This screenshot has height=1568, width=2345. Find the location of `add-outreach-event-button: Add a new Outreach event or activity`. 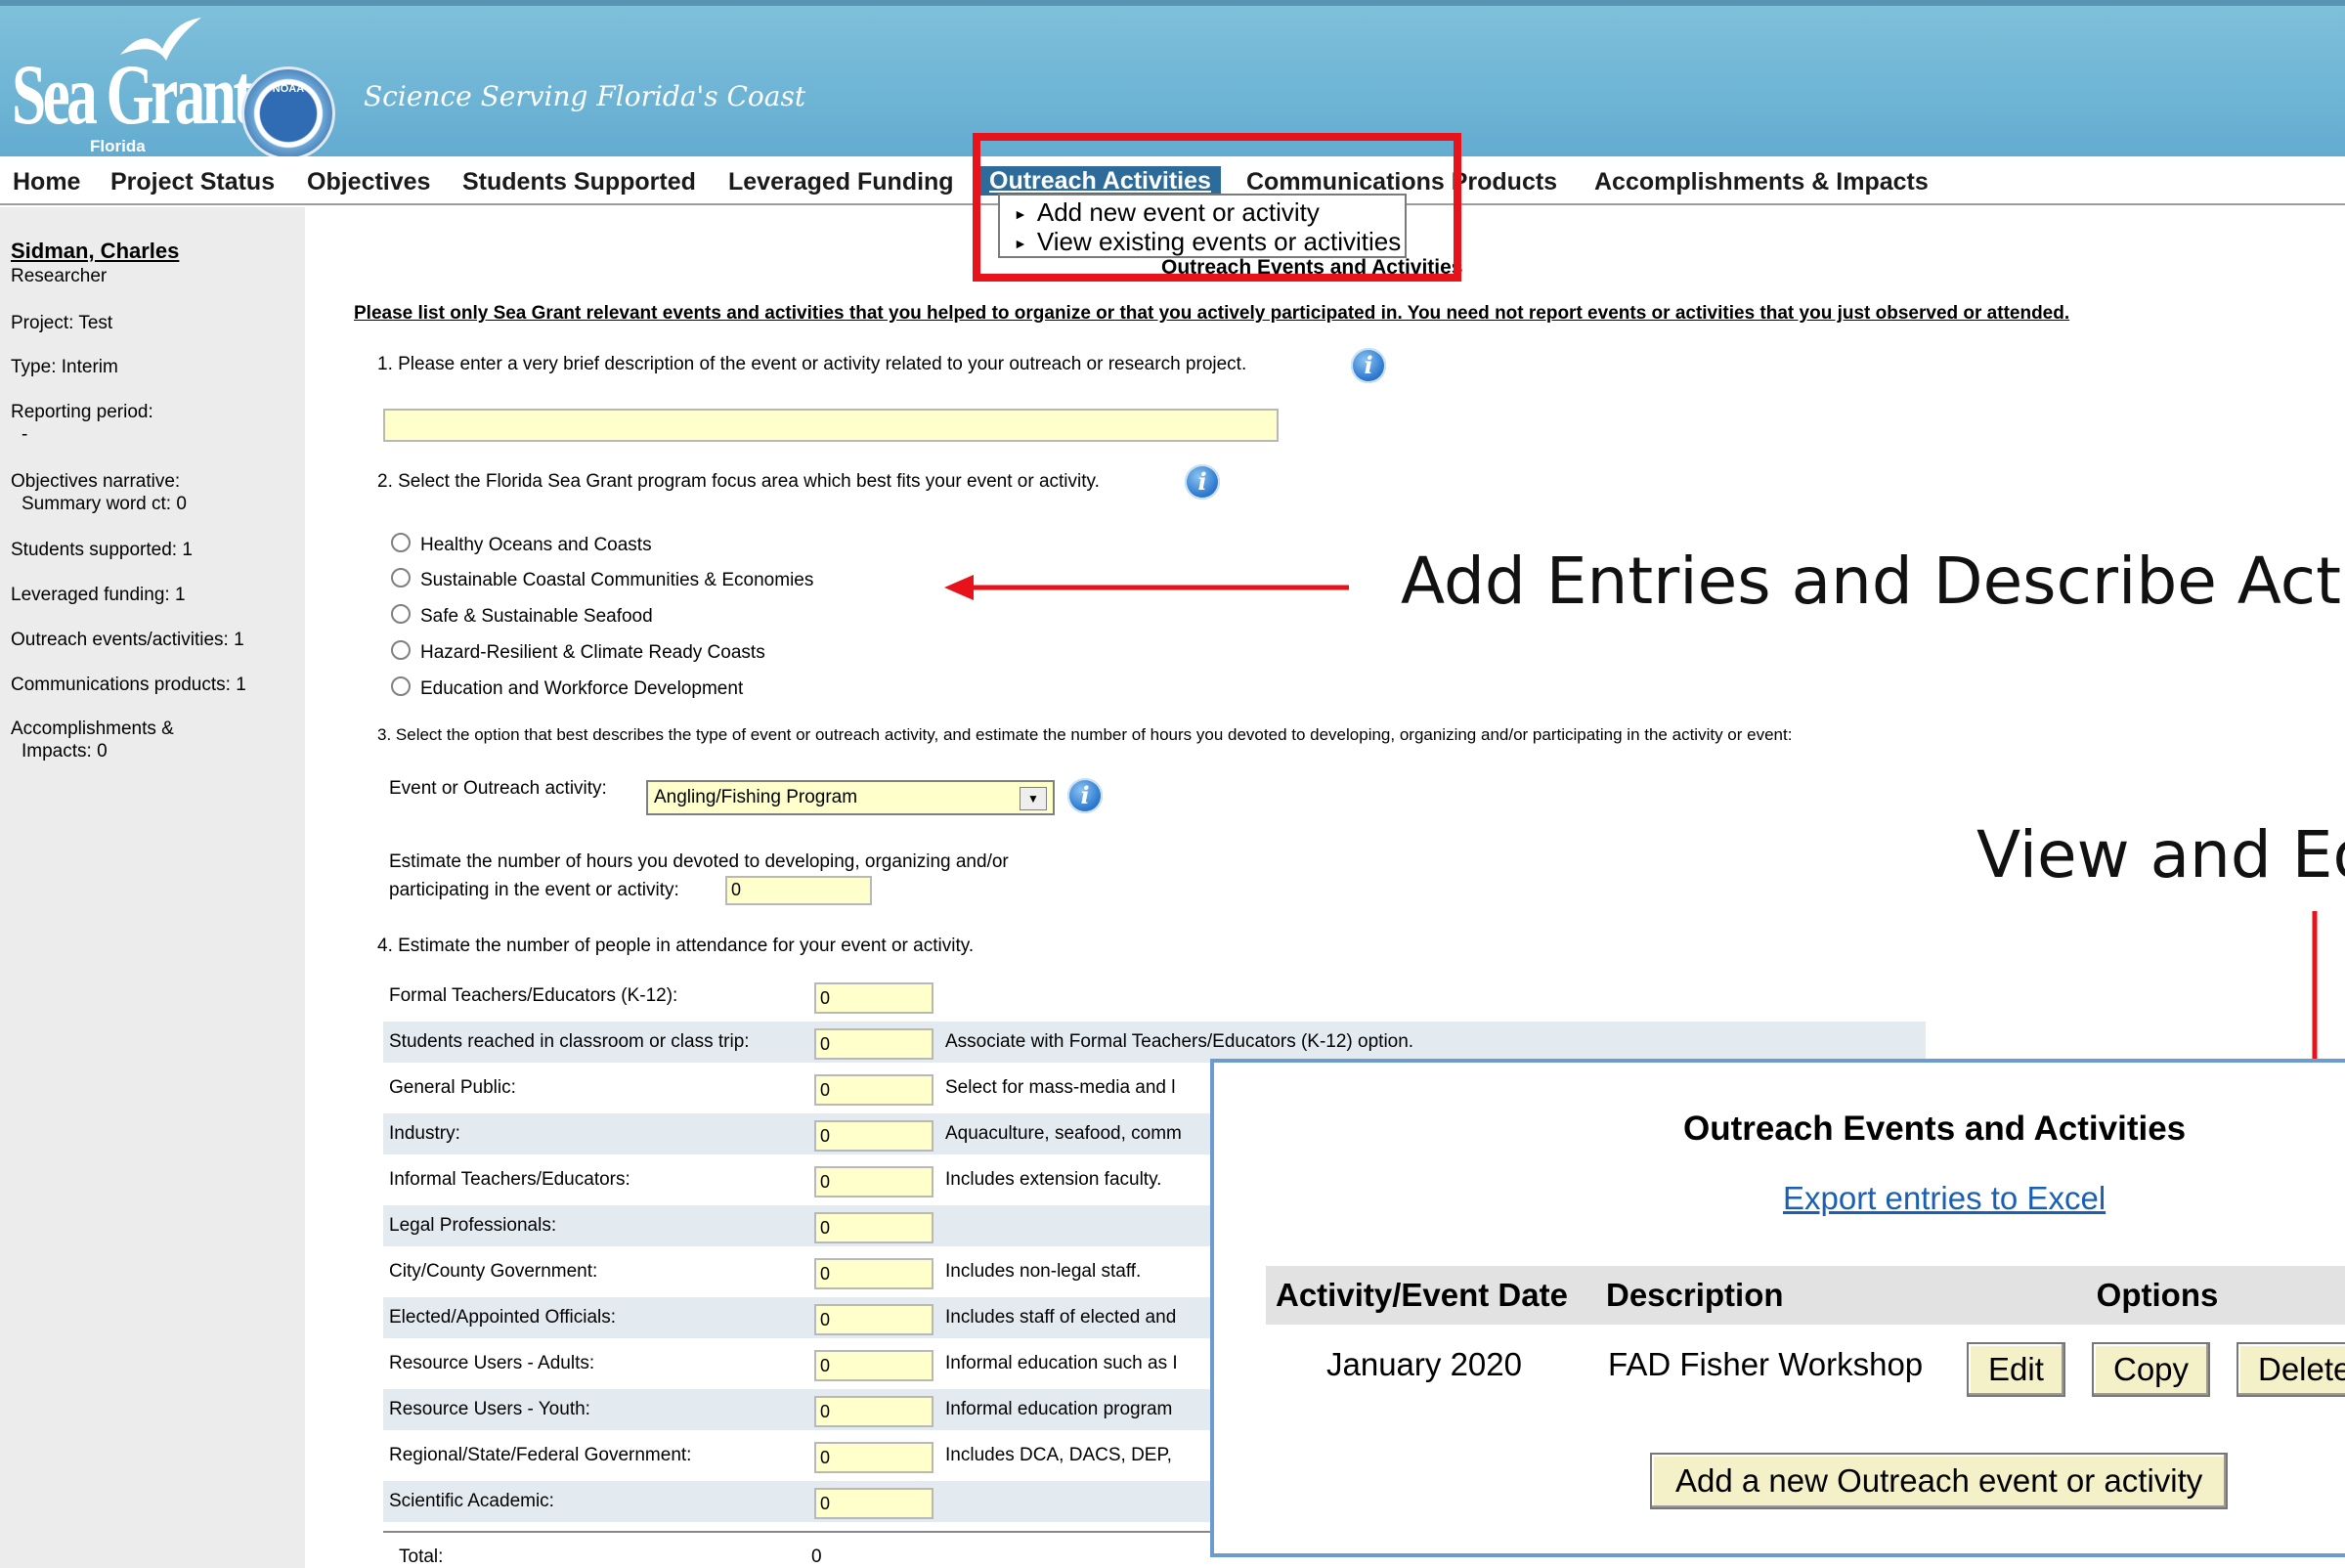

add-outreach-event-button: Add a new Outreach event or activity is located at coordinates (1939, 1481).